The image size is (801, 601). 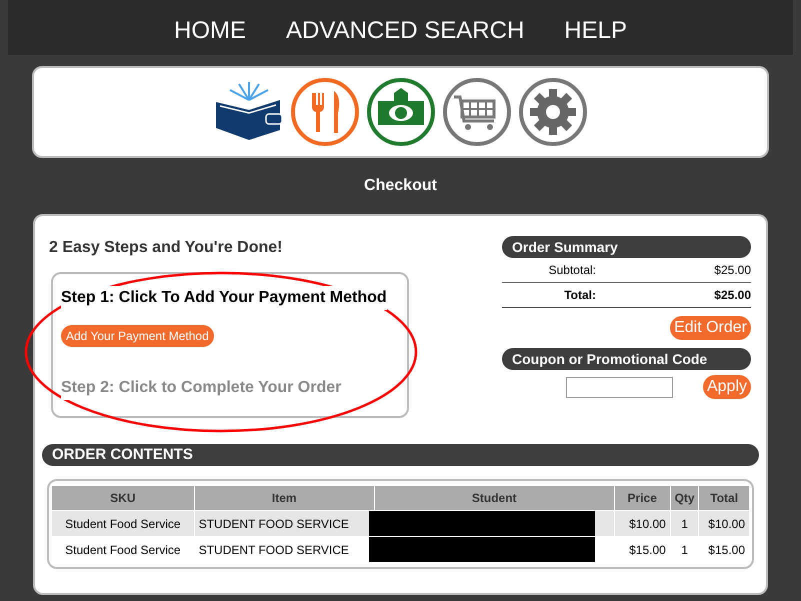 I want to click on page-title: Checkout, so click(x=400, y=186).